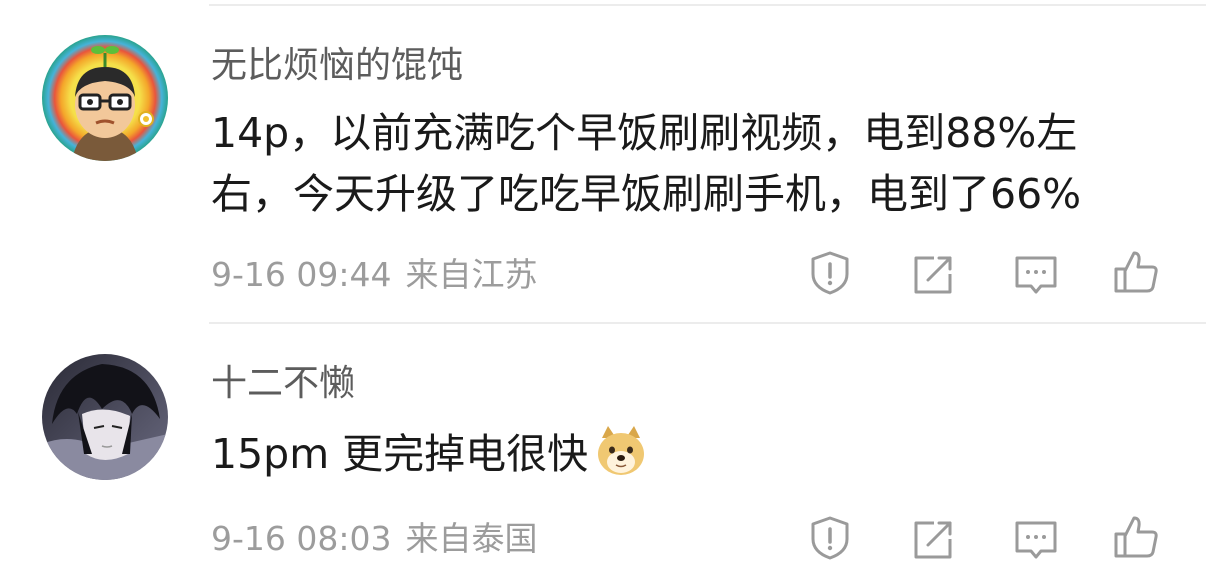  I want to click on comment-text: 15pm 更完掉电很快, so click(693, 454).